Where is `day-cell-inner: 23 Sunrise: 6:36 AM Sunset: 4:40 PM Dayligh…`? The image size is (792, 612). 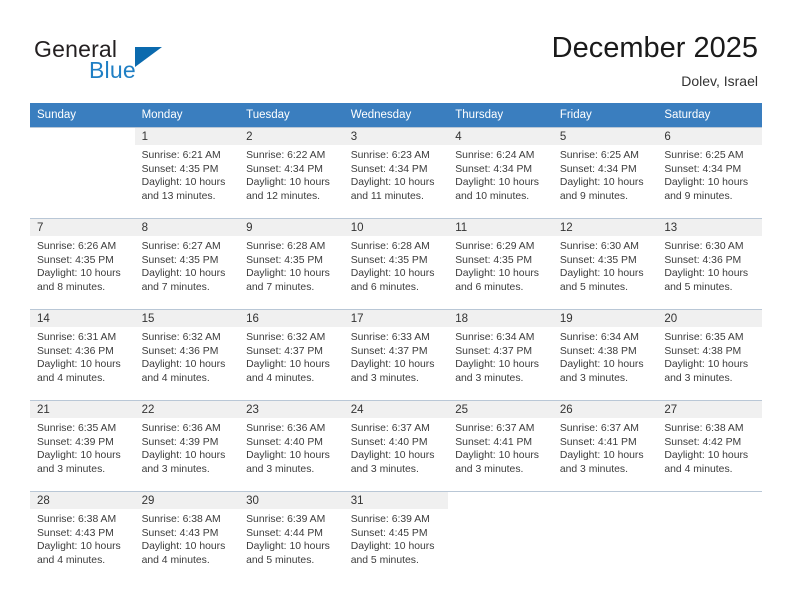 day-cell-inner: 23 Sunrise: 6:36 AM Sunset: 4:40 PM Dayligh… is located at coordinates (291, 446).